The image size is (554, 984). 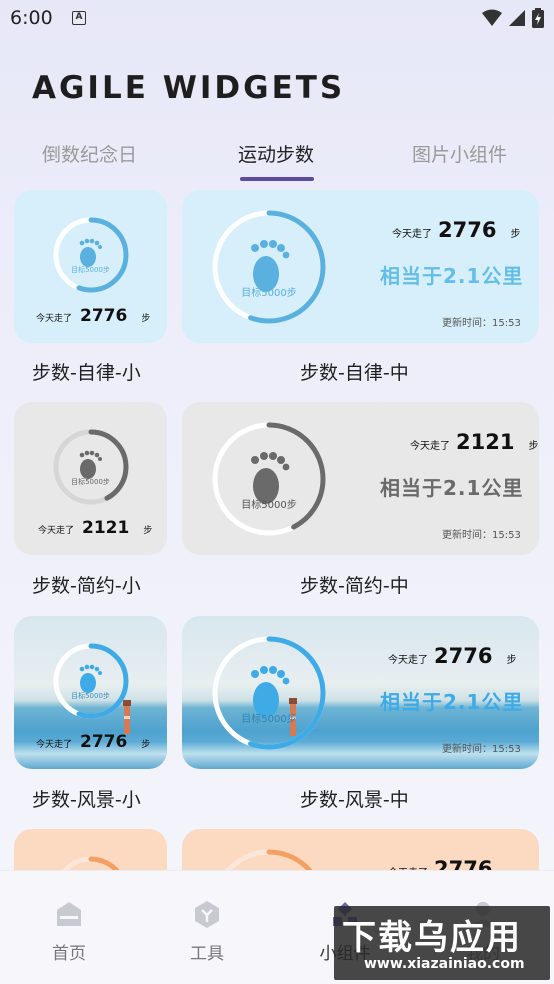 I want to click on tab-photo-widget: 图片小组件, so click(x=459, y=153).